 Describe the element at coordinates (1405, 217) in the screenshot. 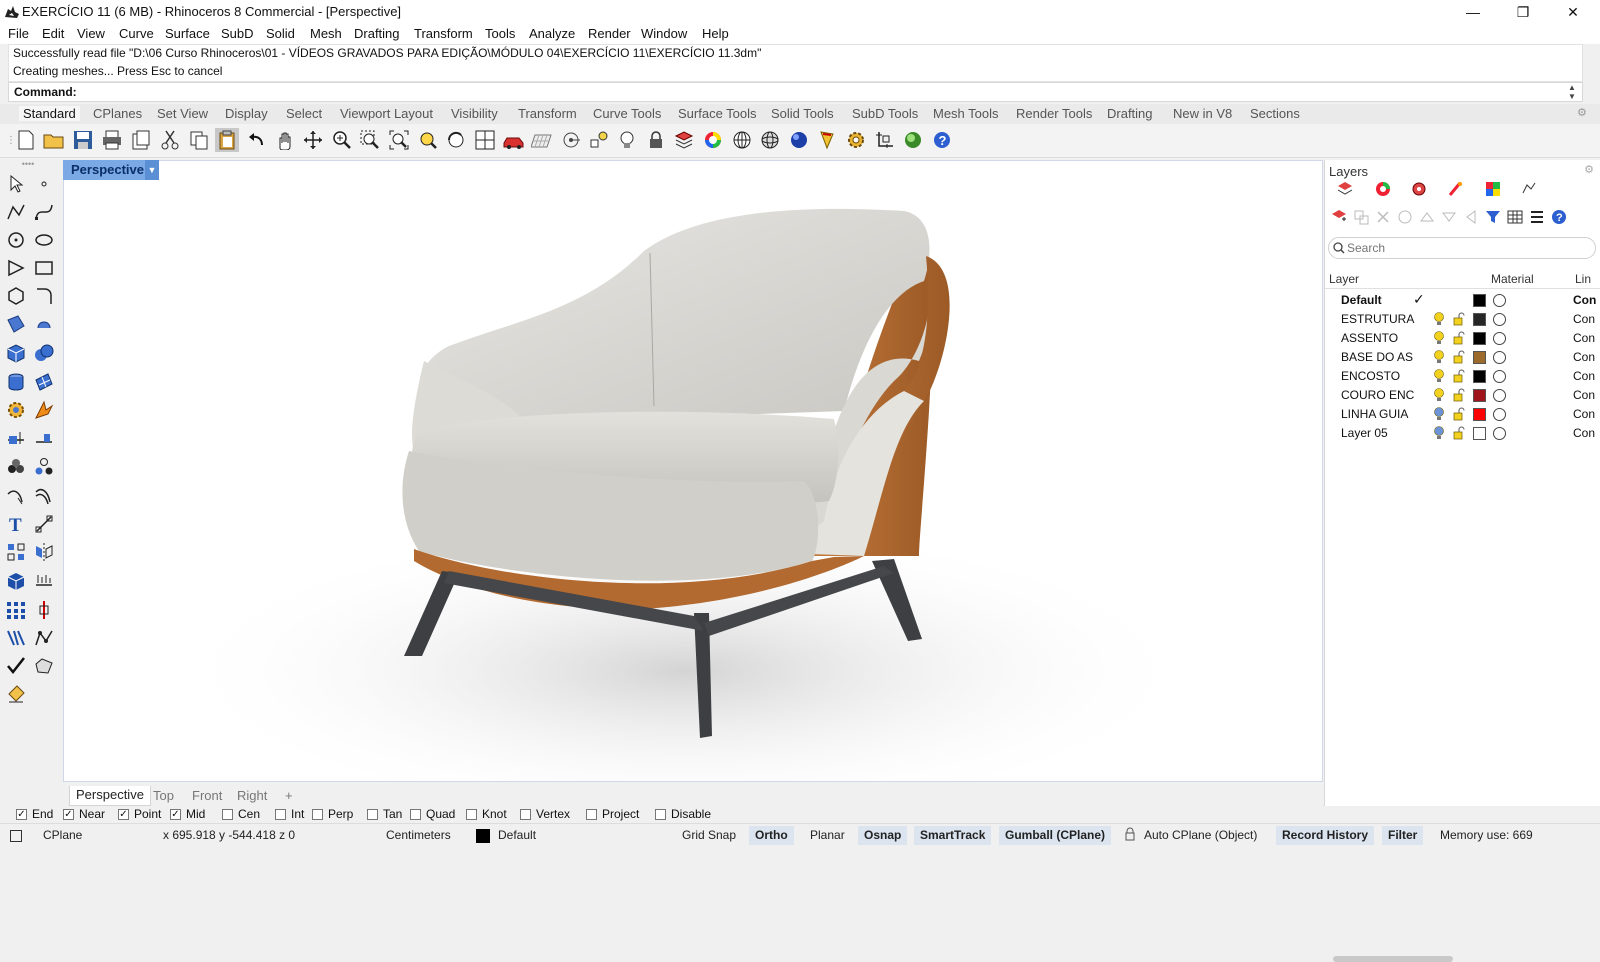

I see `layer-hand-icon` at that location.